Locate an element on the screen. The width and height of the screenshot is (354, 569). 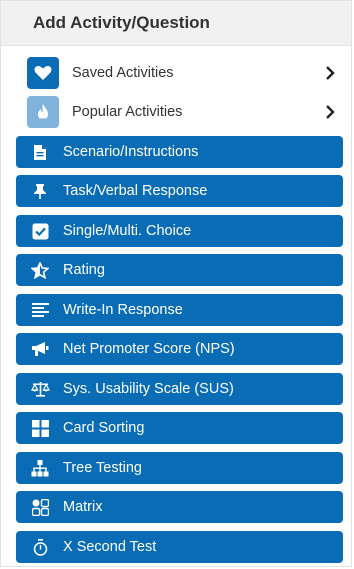
scale-icon is located at coordinates (40, 389).